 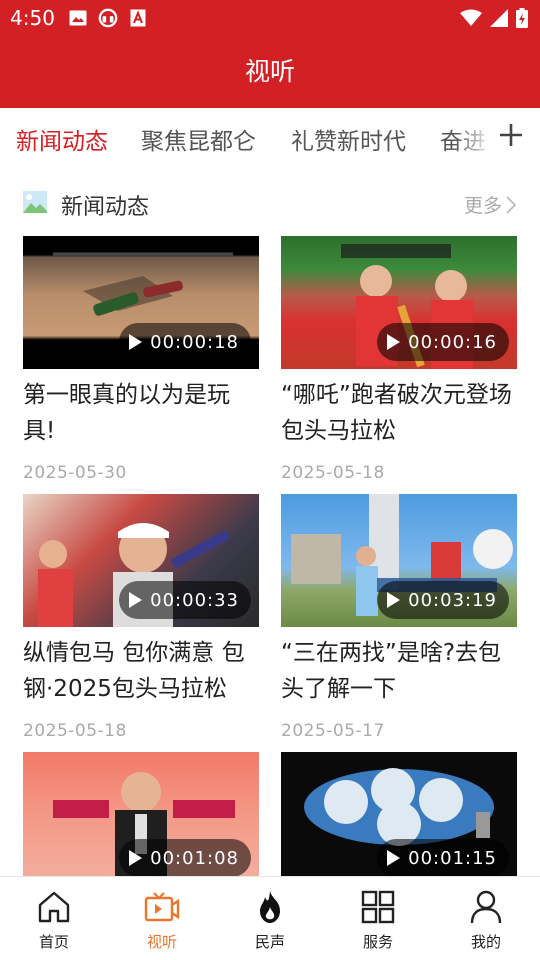 What do you see at coordinates (185, 342) in the screenshot?
I see `video-duration: 00:00:18` at bounding box center [185, 342].